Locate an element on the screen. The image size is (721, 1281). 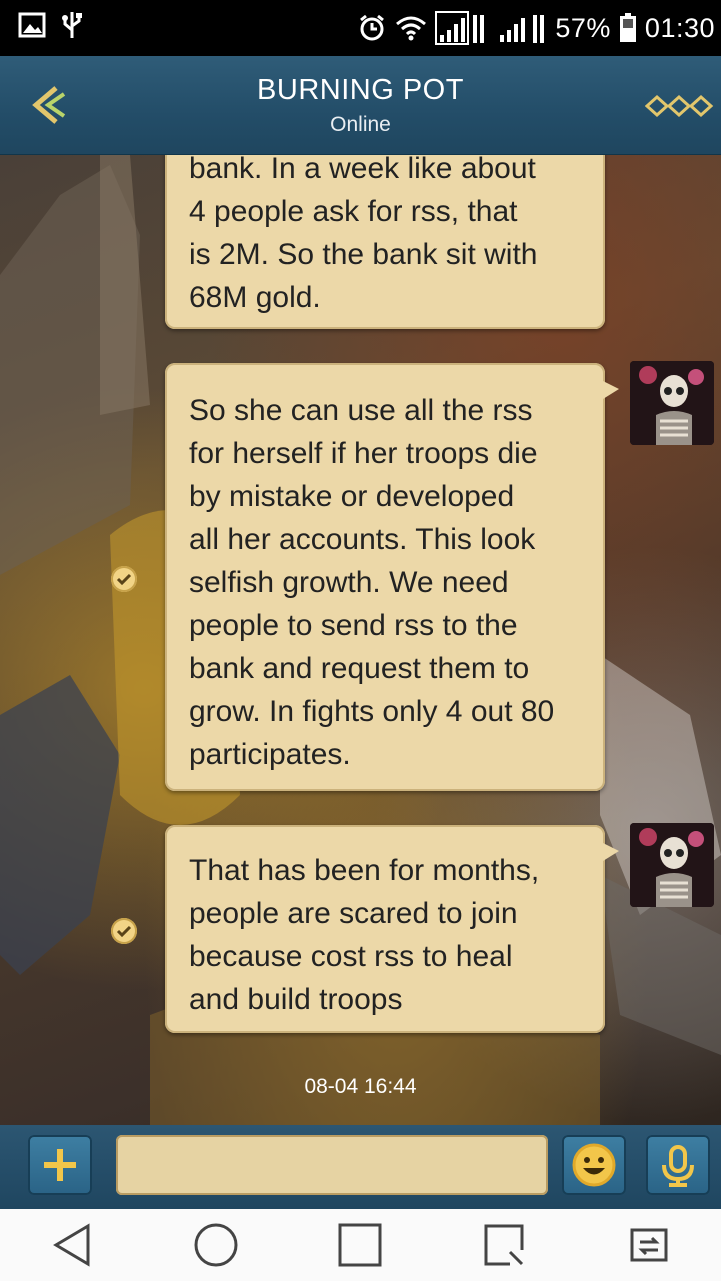
circle-home-icon is located at coordinates (216, 1245).